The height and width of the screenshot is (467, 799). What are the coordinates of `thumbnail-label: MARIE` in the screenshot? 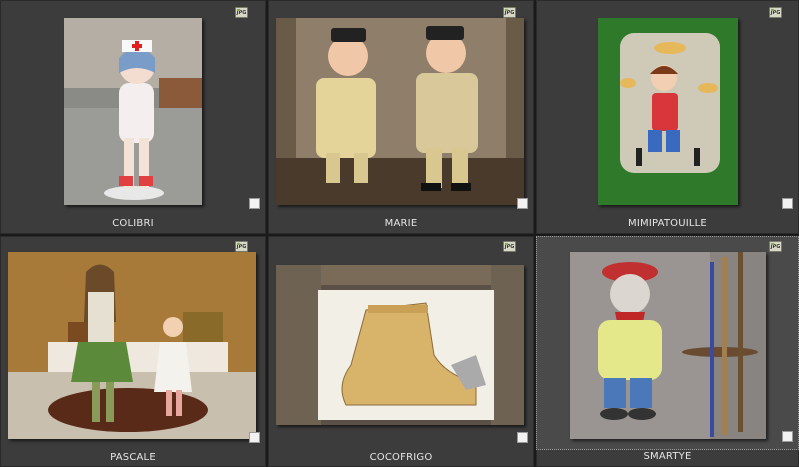 It's located at (401, 223).